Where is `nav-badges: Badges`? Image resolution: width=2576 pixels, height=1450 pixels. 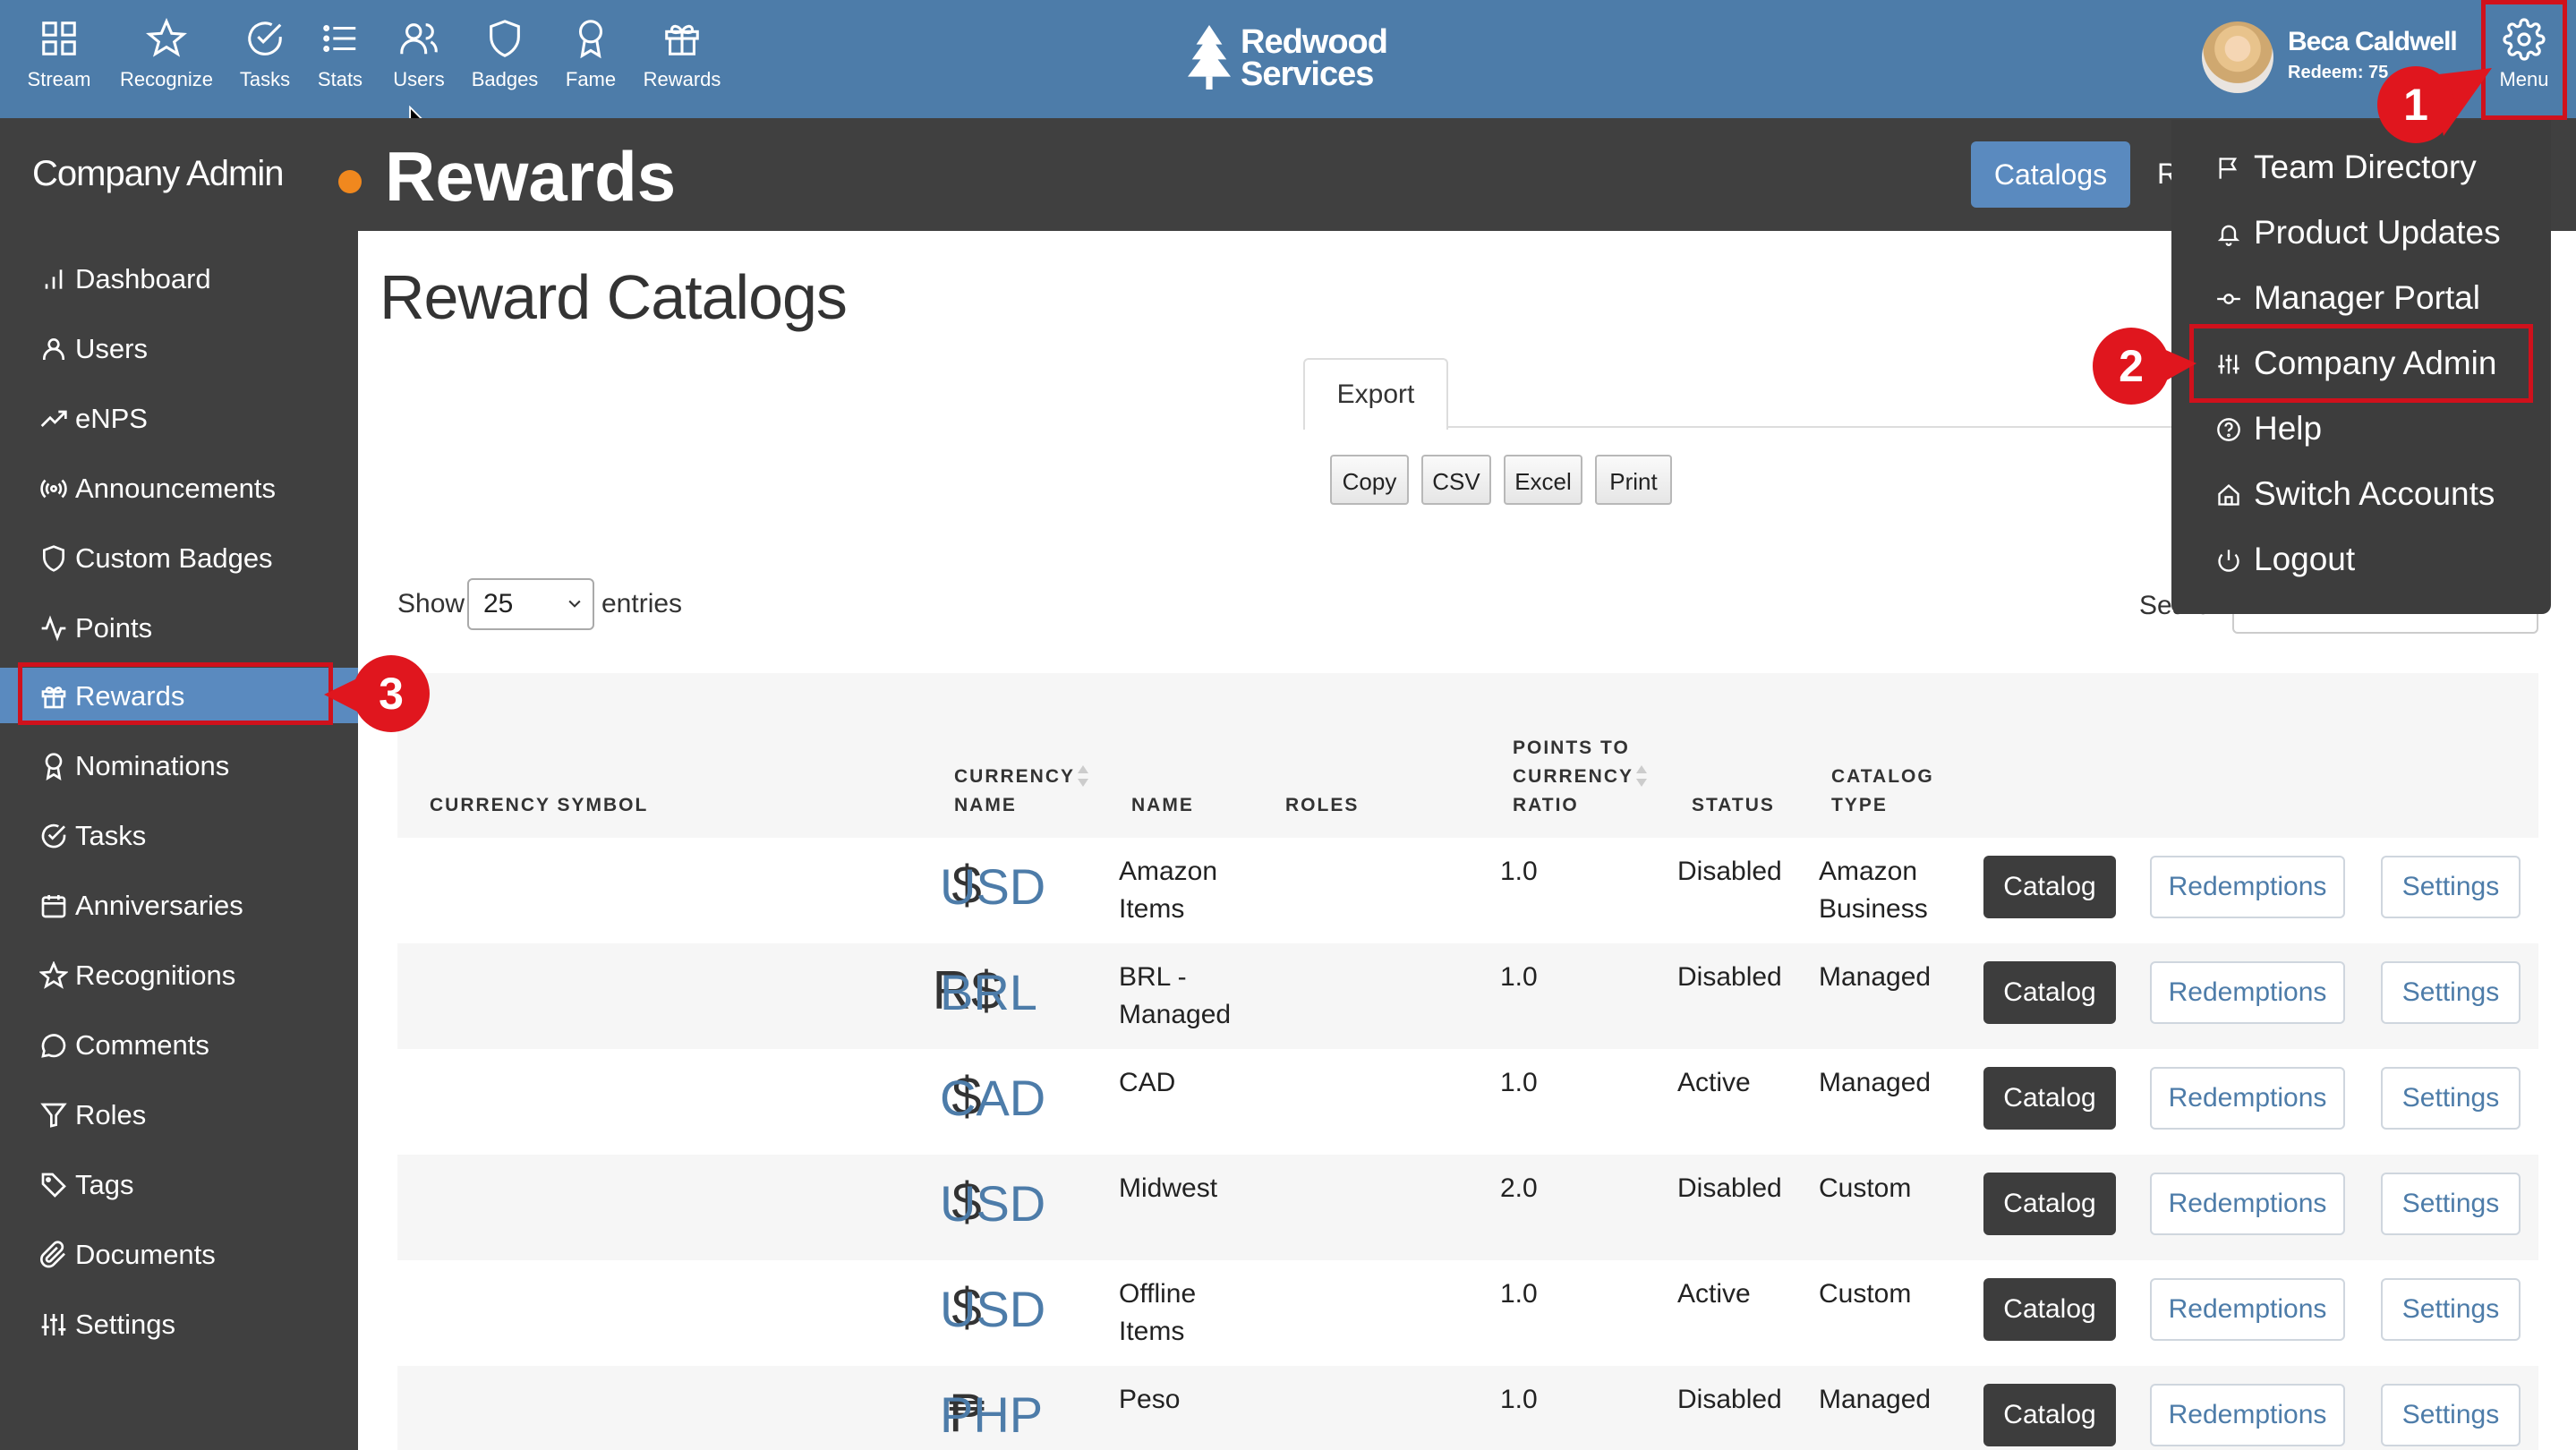
nav-badges: Badges is located at coordinates (504, 59).